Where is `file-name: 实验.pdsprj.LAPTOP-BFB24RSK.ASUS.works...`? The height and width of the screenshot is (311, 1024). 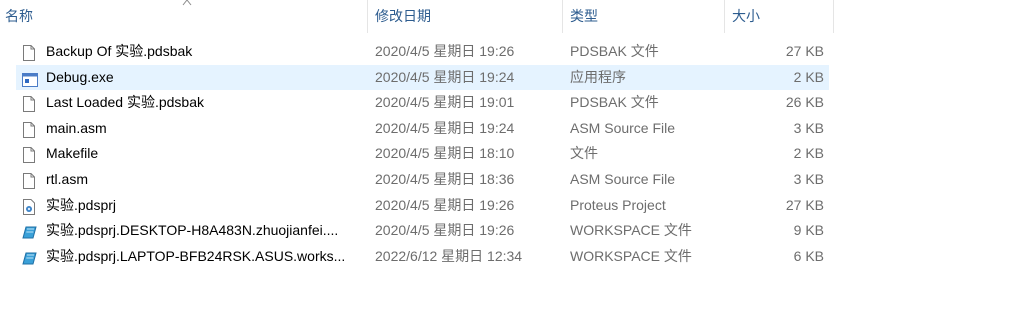 file-name: 实验.pdsprj.LAPTOP-BFB24RSK.ASUS.works... is located at coordinates (196, 255).